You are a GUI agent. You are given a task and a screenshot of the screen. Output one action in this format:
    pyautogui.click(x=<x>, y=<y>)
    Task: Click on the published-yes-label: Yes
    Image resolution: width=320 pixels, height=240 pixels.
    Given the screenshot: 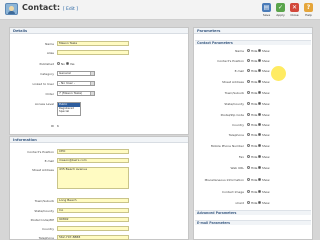 What is the action you would take?
    pyautogui.click(x=72, y=64)
    